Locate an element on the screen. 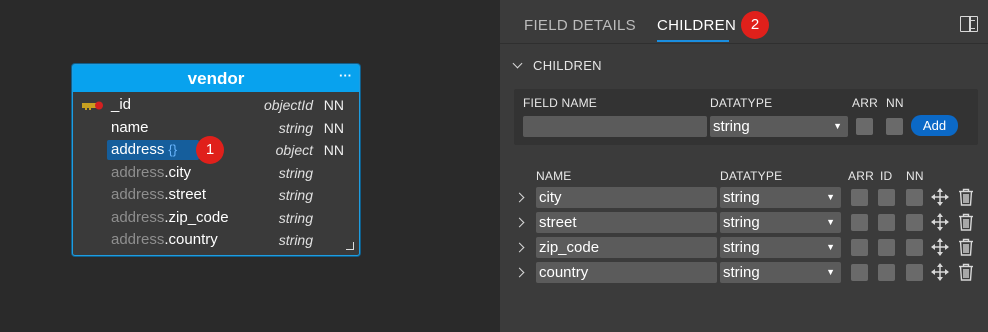 This screenshot has height=332, width=988. field-row-address-zip-code: address.zip_code string is located at coordinates (216, 218).